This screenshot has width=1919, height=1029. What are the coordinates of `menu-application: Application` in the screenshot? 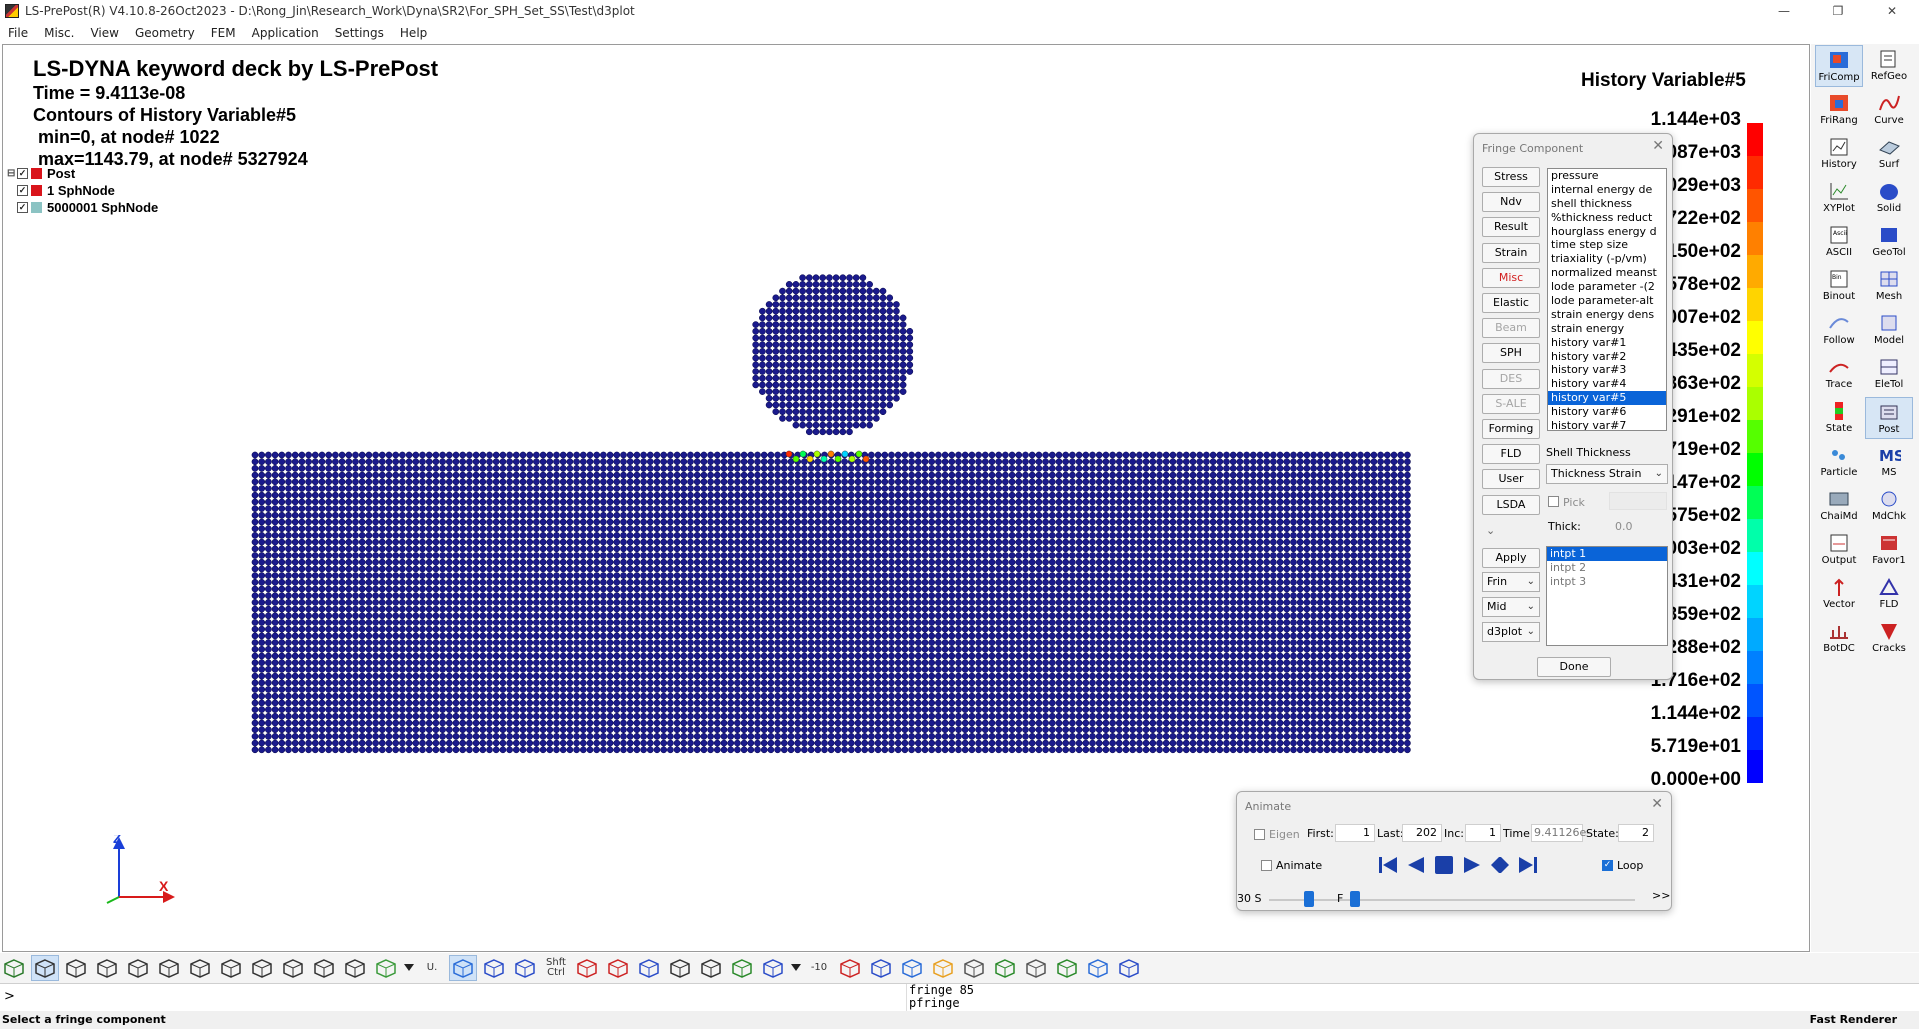 It's located at (285, 33).